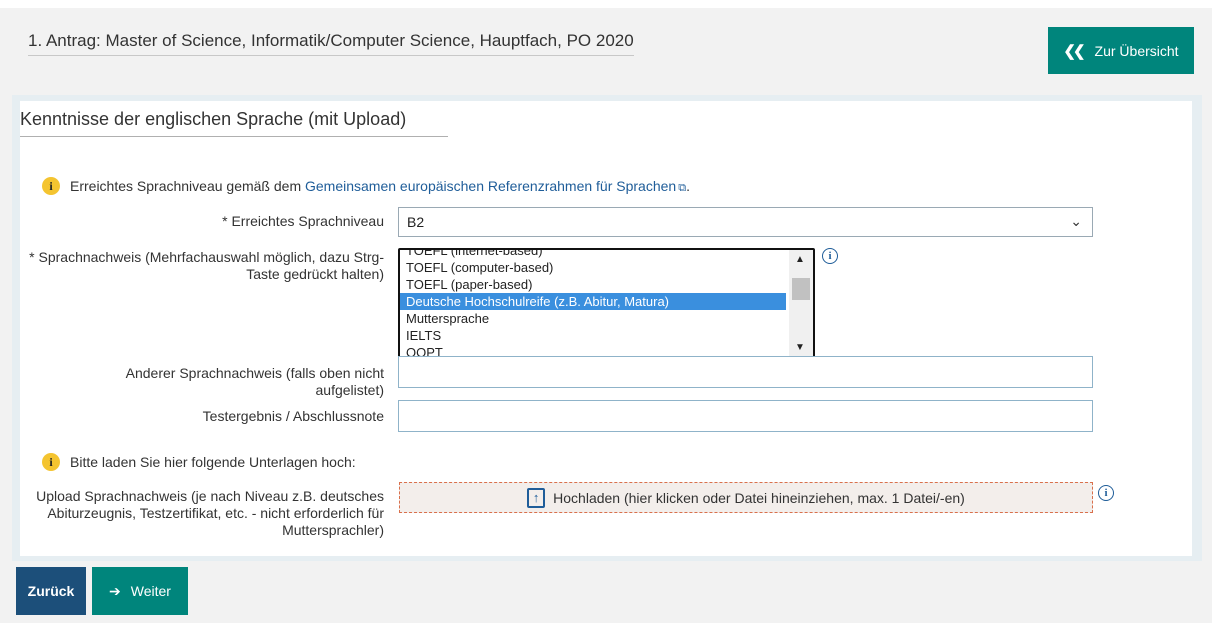 Image resolution: width=1212 pixels, height=623 pixels. I want to click on proof-option: TOEFL (paper-based), so click(593, 284).